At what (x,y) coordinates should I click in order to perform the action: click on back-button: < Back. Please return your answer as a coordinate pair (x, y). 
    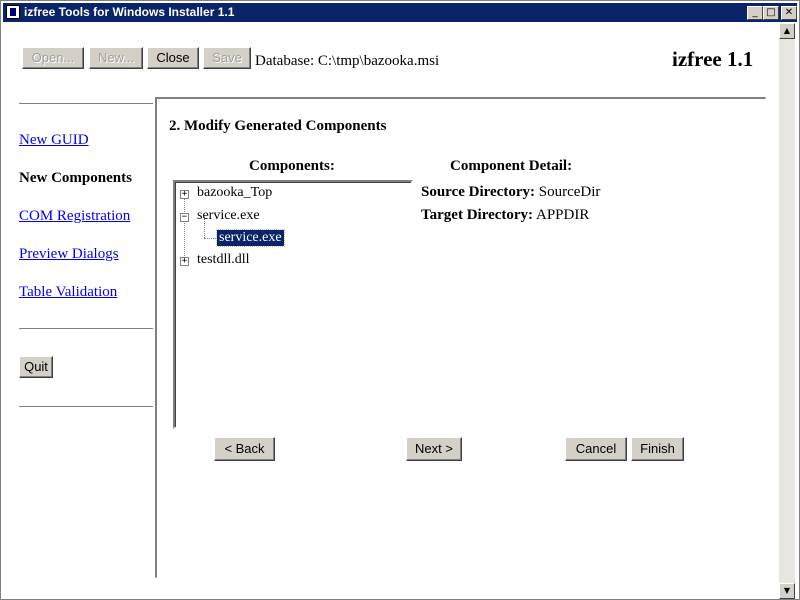
    Looking at the image, I should click on (244, 449).